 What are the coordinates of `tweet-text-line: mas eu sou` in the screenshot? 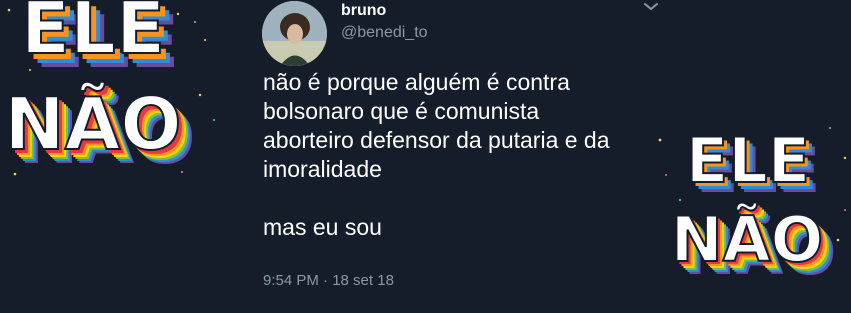 It's located at (322, 227).